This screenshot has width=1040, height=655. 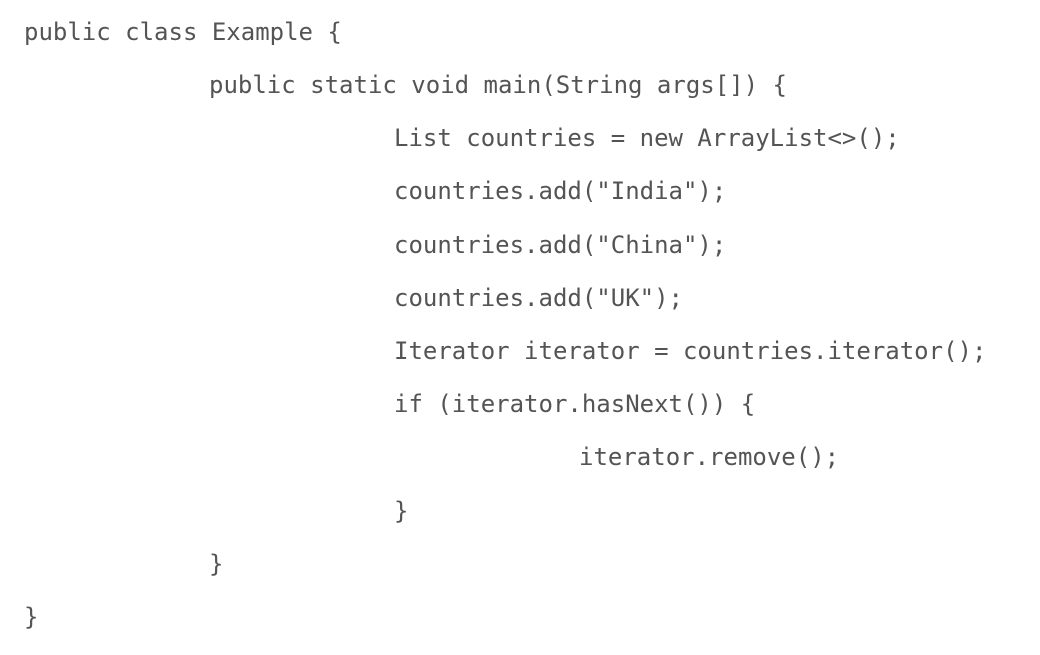 What do you see at coordinates (647, 138) in the screenshot?
I see `code-line-list-init: List countries = new ArrayList<>();` at bounding box center [647, 138].